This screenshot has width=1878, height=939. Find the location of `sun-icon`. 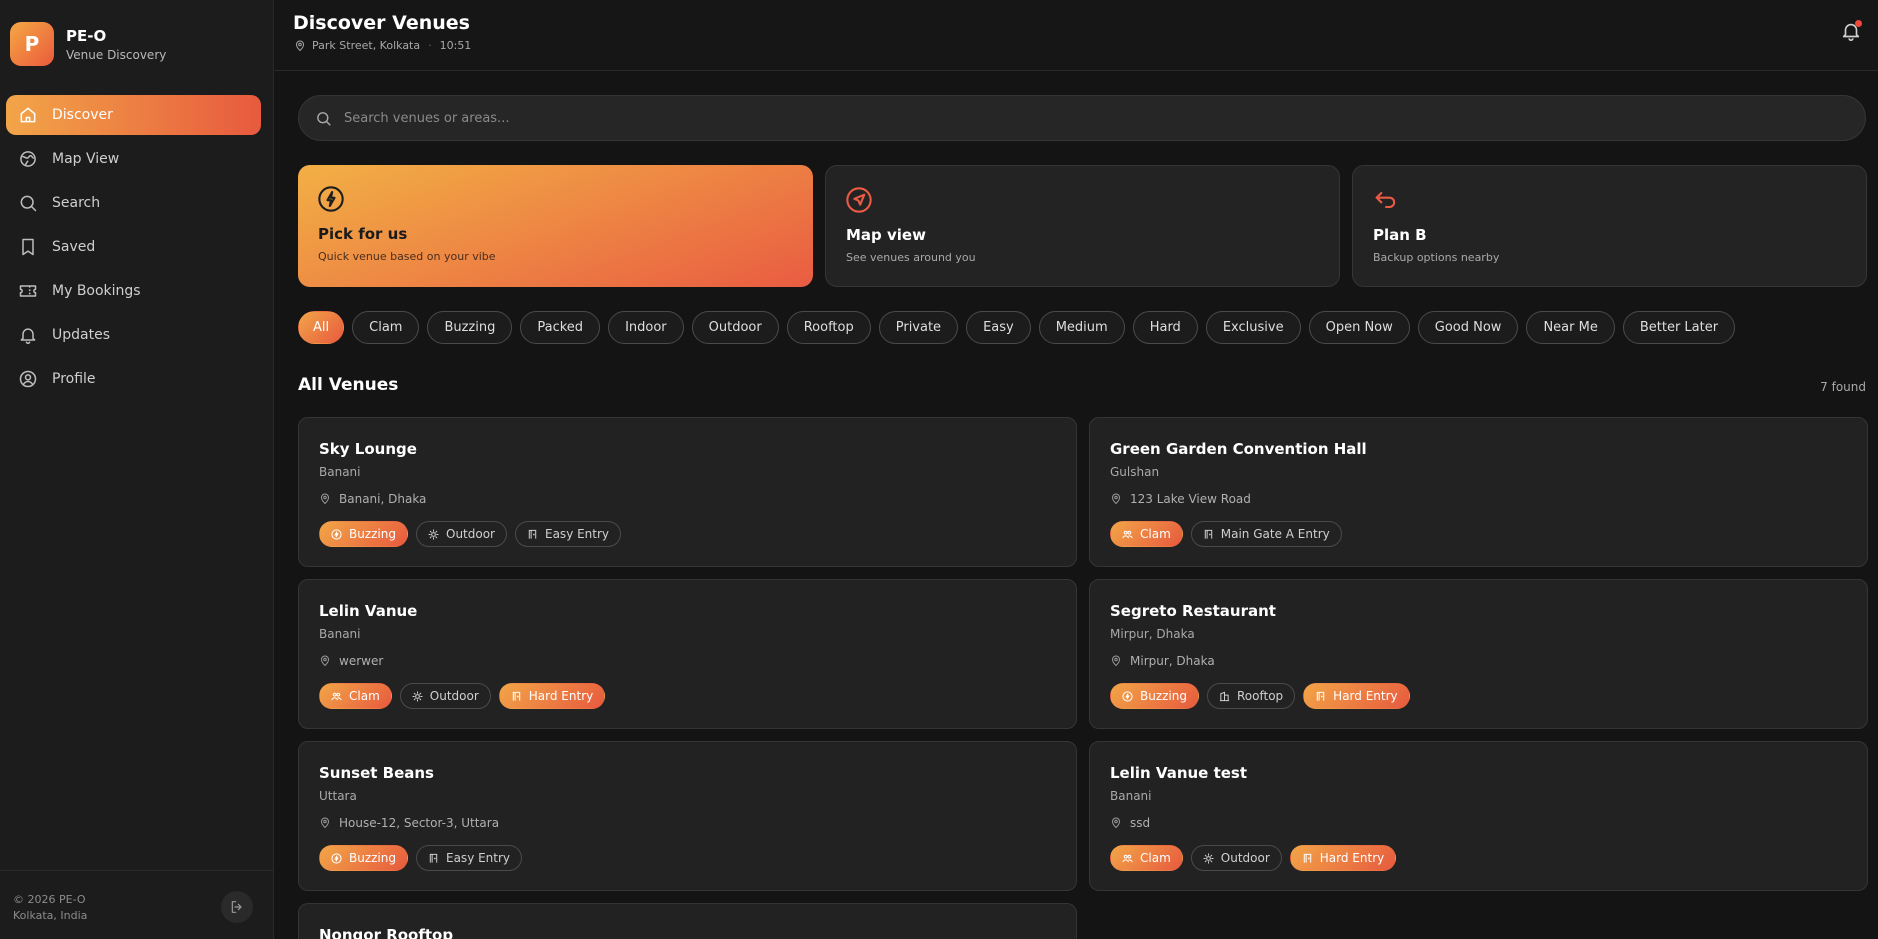

sun-icon is located at coordinates (433, 534).